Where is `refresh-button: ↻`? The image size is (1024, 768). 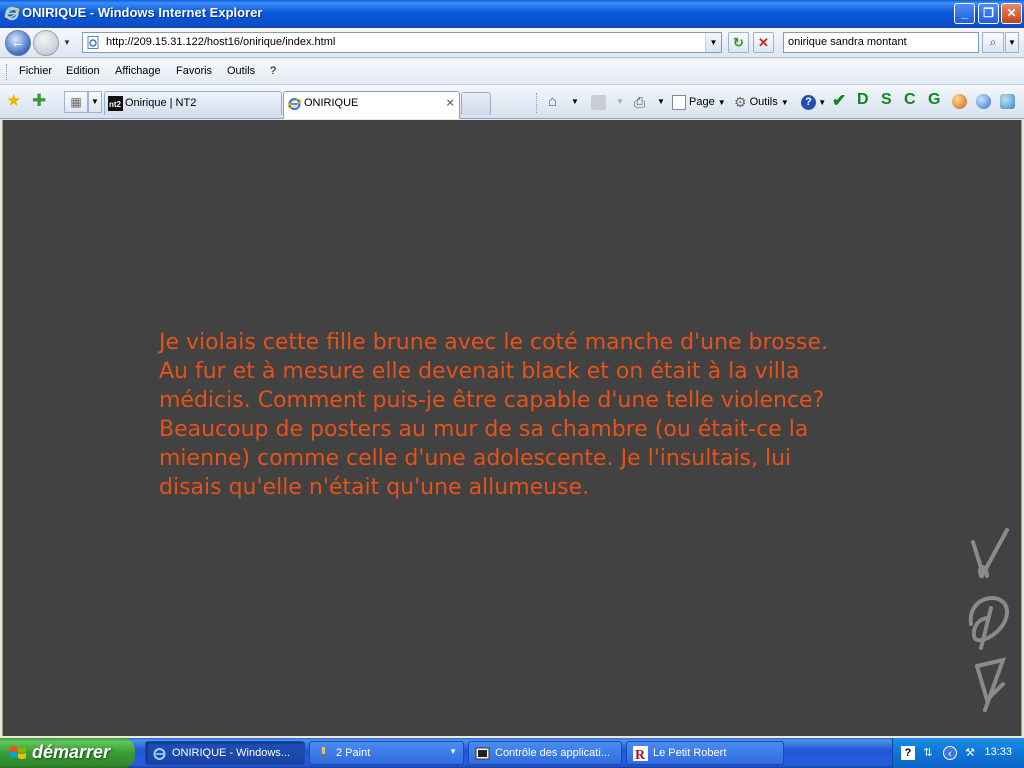 refresh-button: ↻ is located at coordinates (738, 42).